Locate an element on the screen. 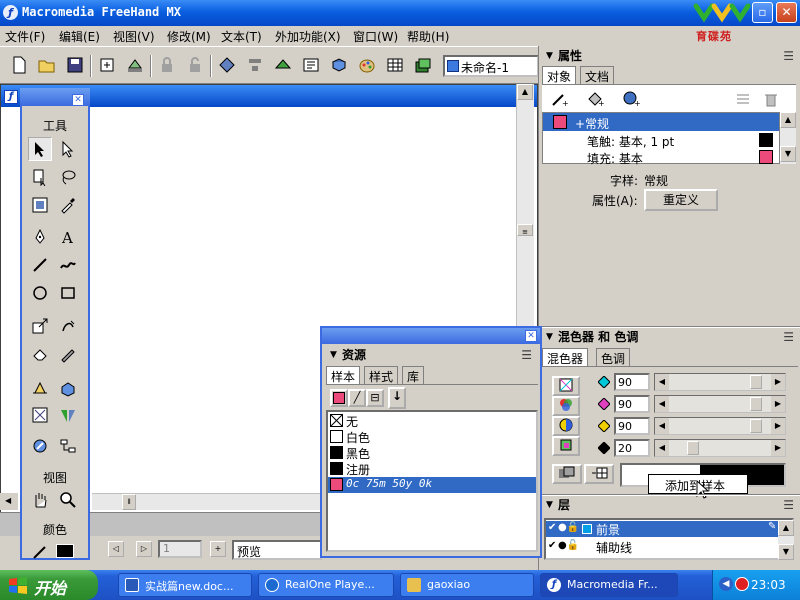  magenta-increase-icon: ▶ is located at coordinates (778, 404).